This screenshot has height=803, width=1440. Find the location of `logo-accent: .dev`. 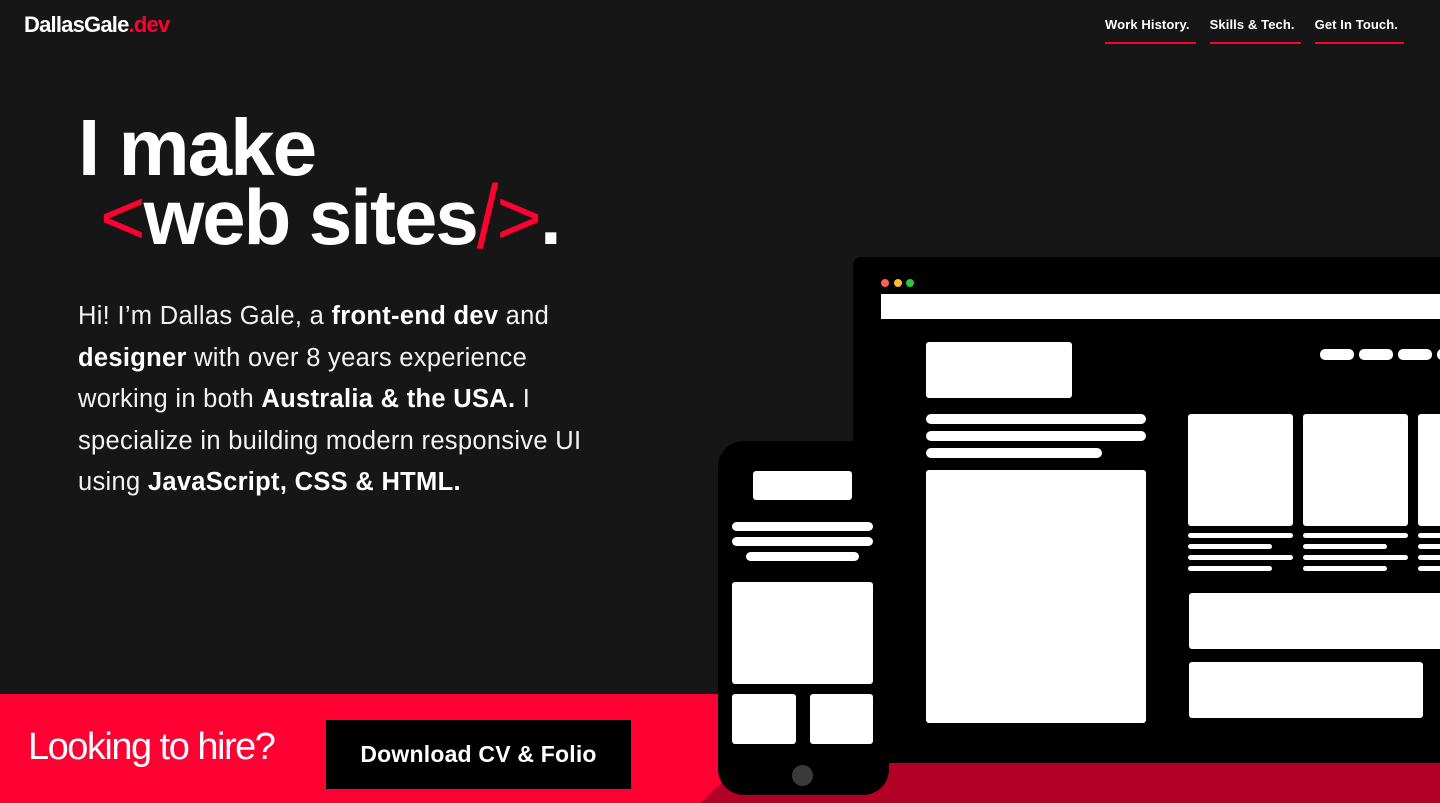

logo-accent: .dev is located at coordinates (149, 24).